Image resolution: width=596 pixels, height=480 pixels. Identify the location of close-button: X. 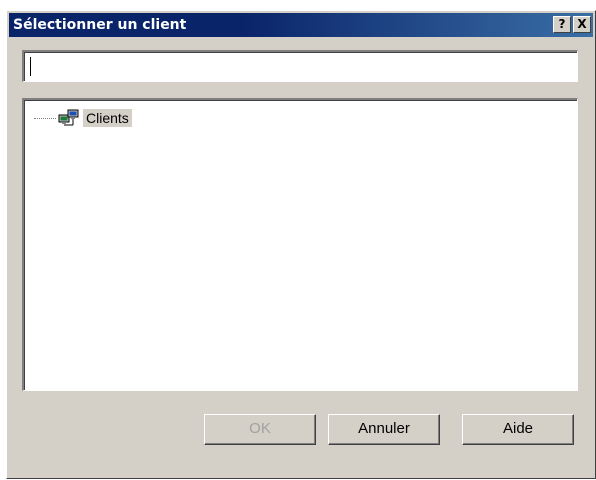
(582, 24).